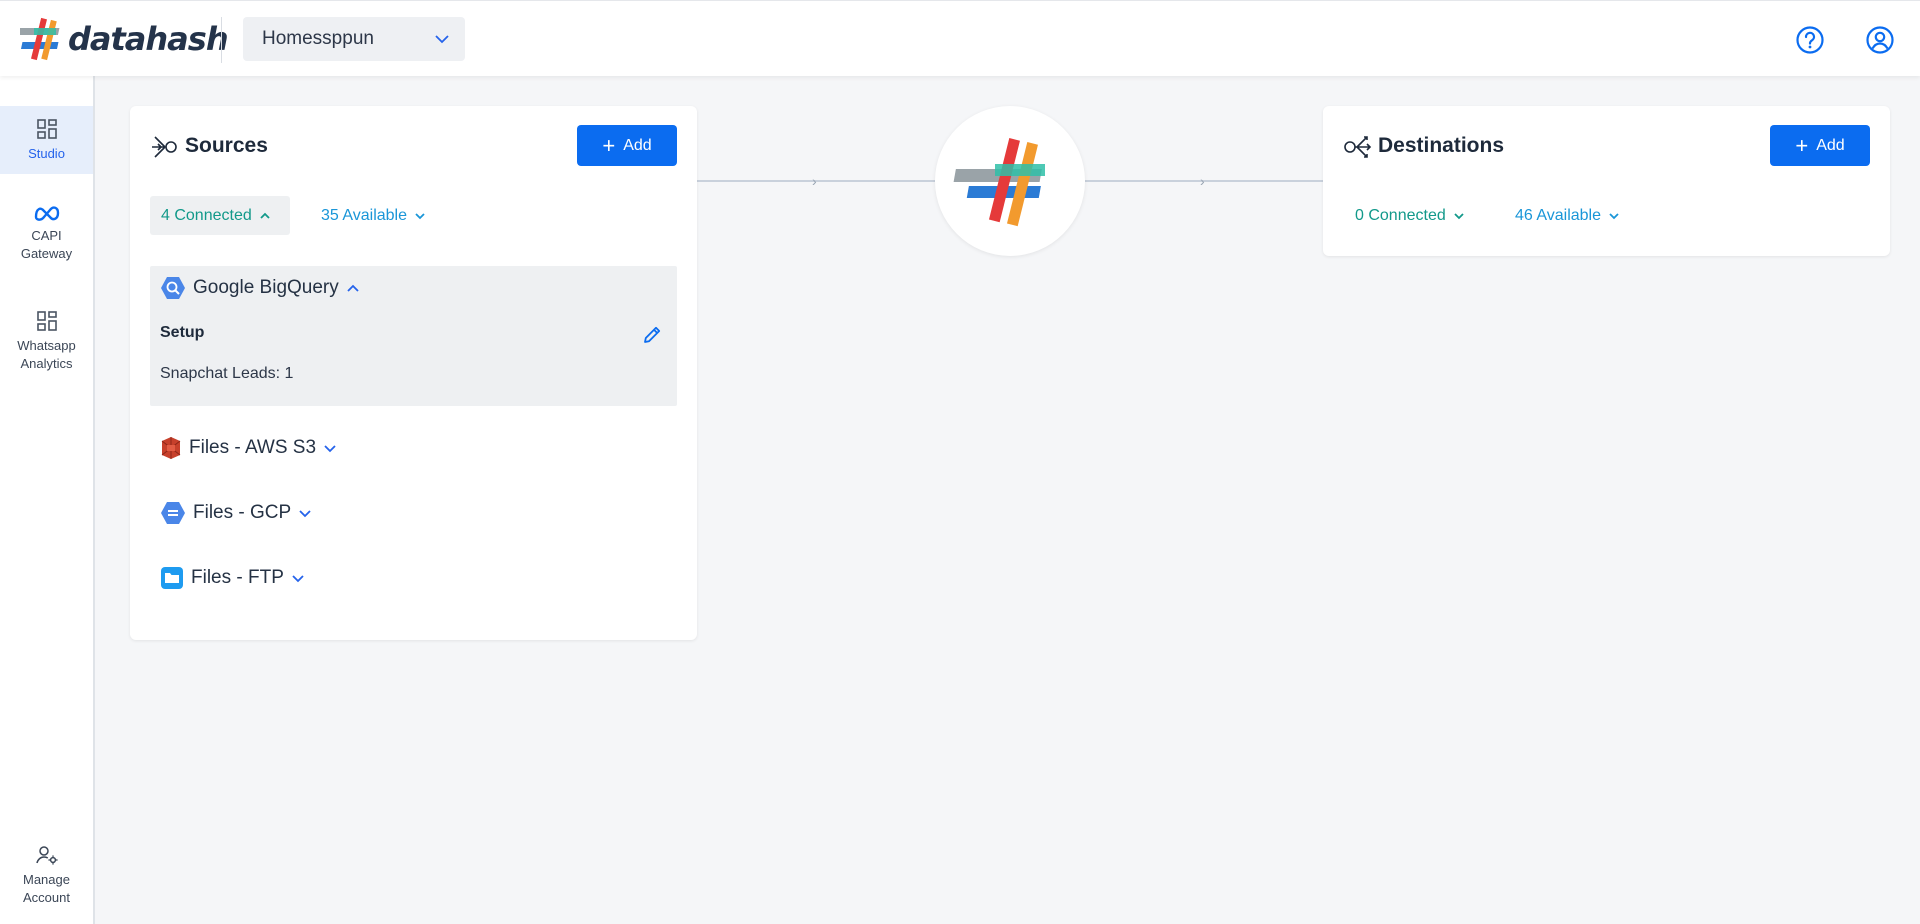 Image resolution: width=1920 pixels, height=924 pixels. I want to click on manage-account-icon, so click(46, 855).